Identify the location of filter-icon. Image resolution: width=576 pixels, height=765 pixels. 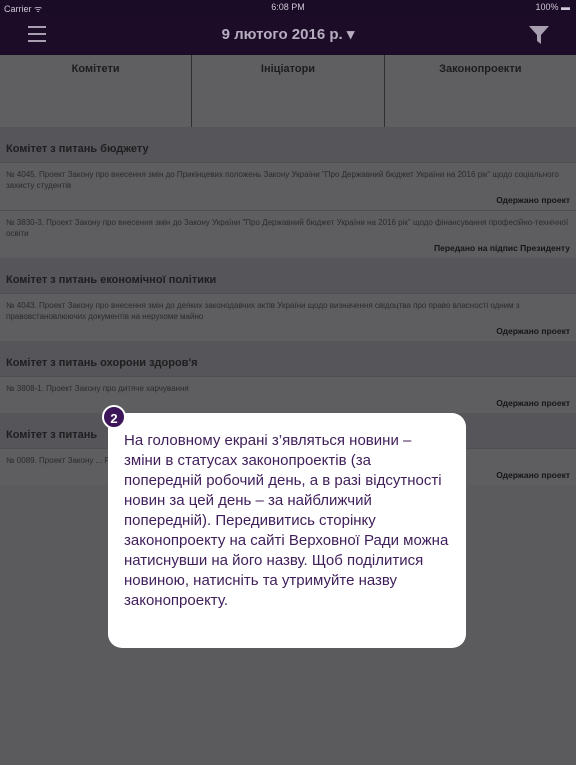
(539, 35).